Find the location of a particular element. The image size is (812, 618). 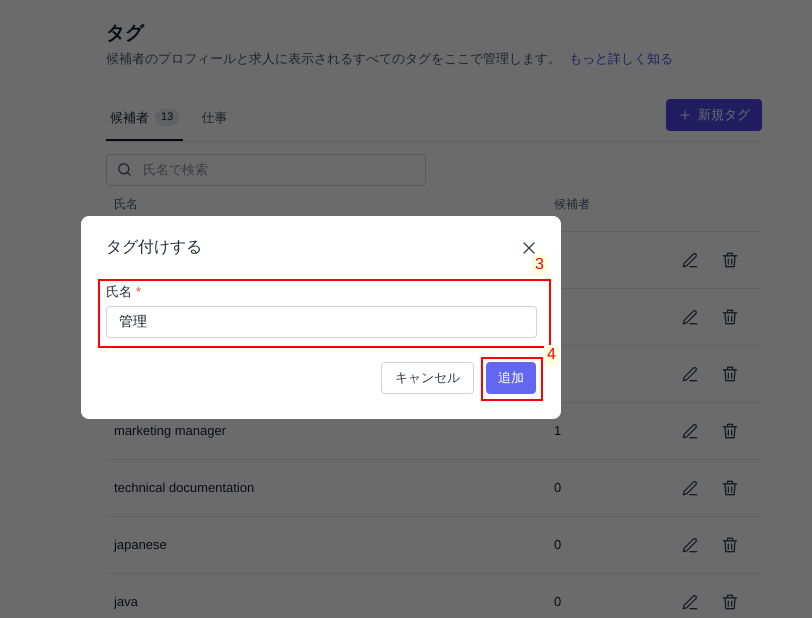

count-badge: 13 is located at coordinates (167, 117).